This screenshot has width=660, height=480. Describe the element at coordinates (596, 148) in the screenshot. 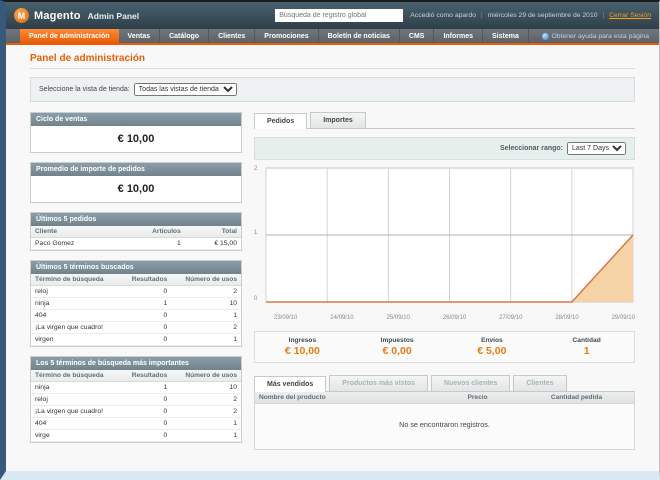

I see `range-select: Last 7 Days` at that location.